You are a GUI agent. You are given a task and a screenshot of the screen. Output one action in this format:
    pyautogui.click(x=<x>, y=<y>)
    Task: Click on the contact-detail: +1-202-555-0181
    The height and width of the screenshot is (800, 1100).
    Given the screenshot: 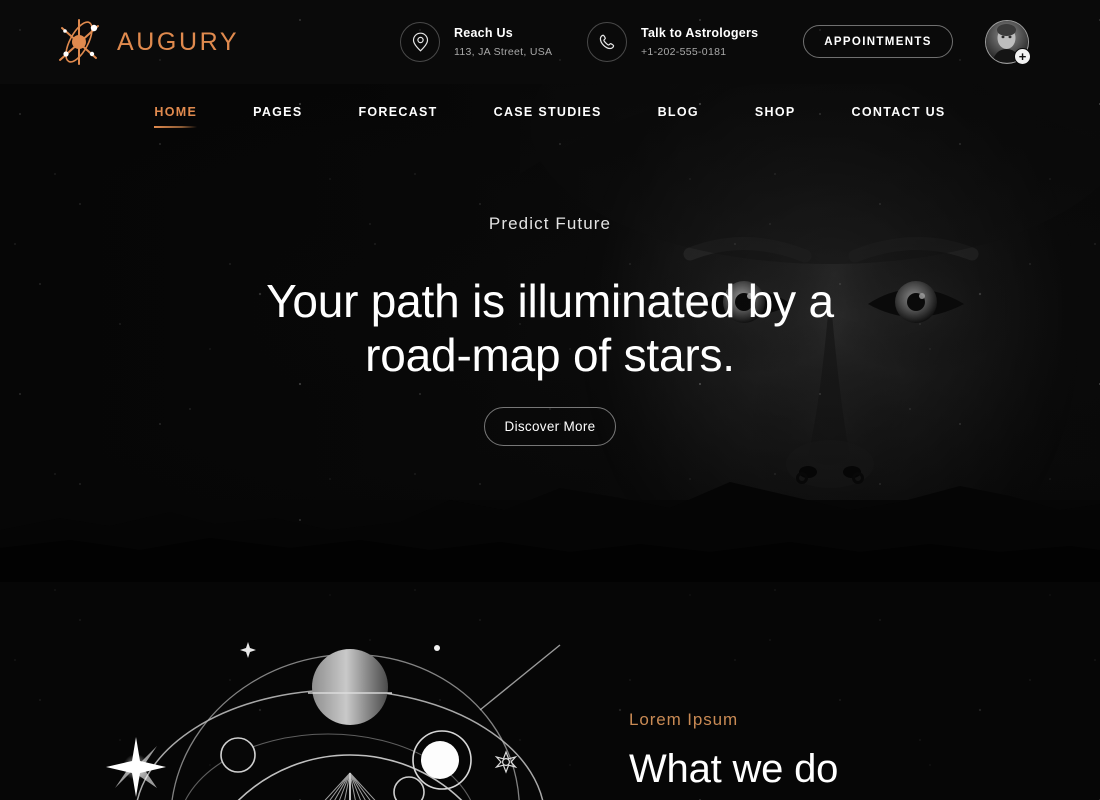 What is the action you would take?
    pyautogui.click(x=684, y=51)
    